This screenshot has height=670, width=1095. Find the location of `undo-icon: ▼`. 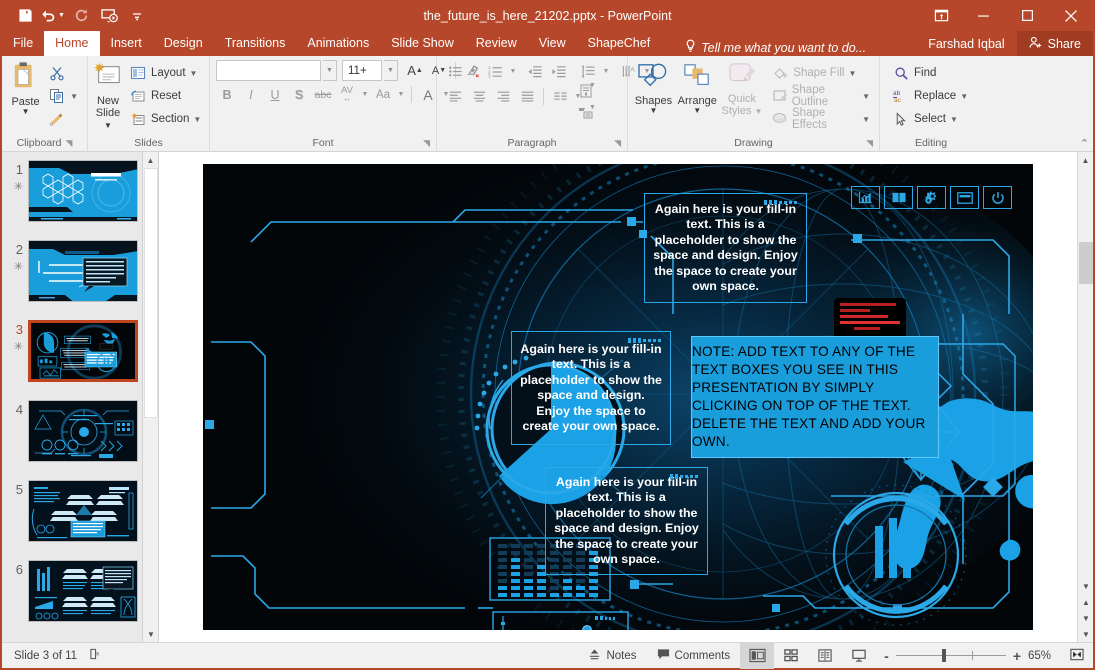

undo-icon: ▼ is located at coordinates (53, 16).